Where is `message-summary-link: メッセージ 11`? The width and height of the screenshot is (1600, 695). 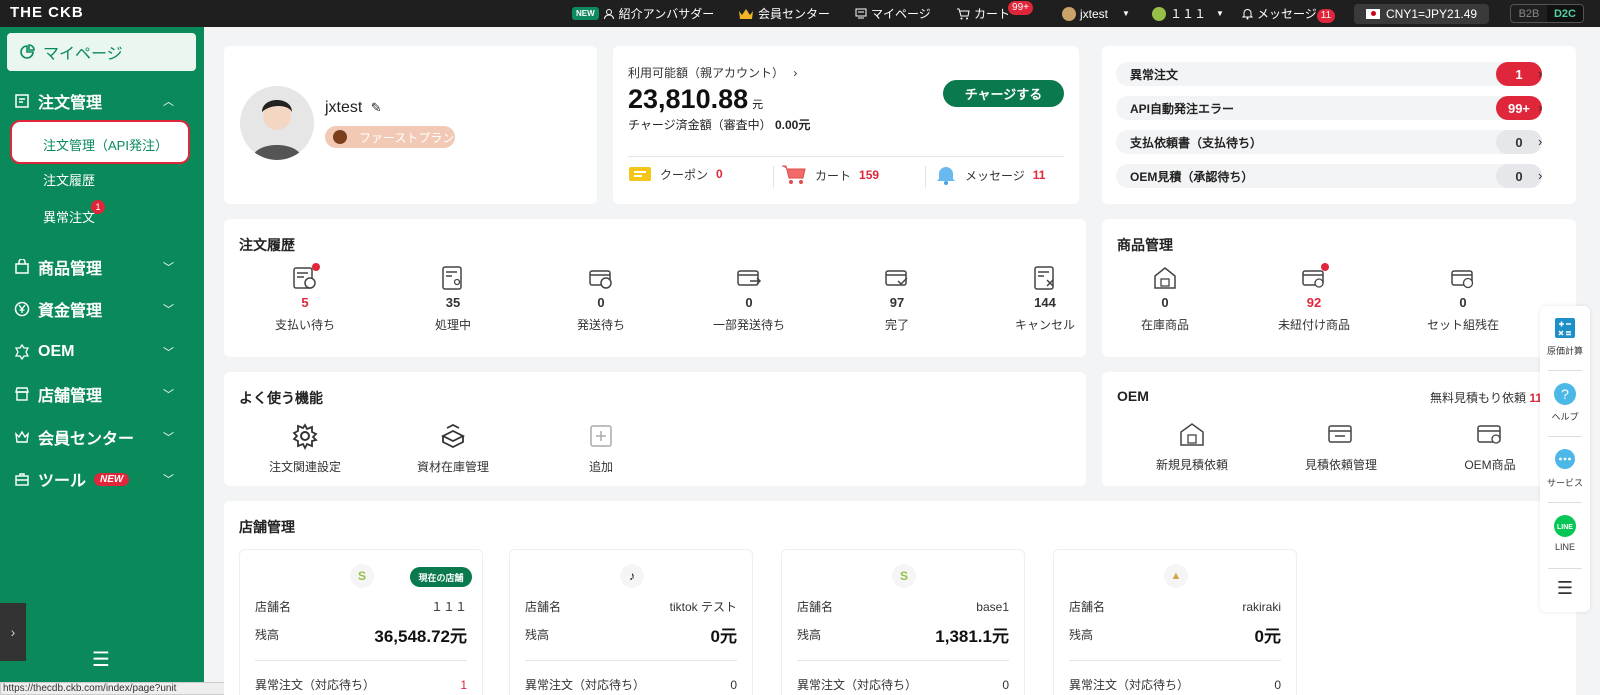
message-summary-link: メッセージ 11 is located at coordinates (990, 175).